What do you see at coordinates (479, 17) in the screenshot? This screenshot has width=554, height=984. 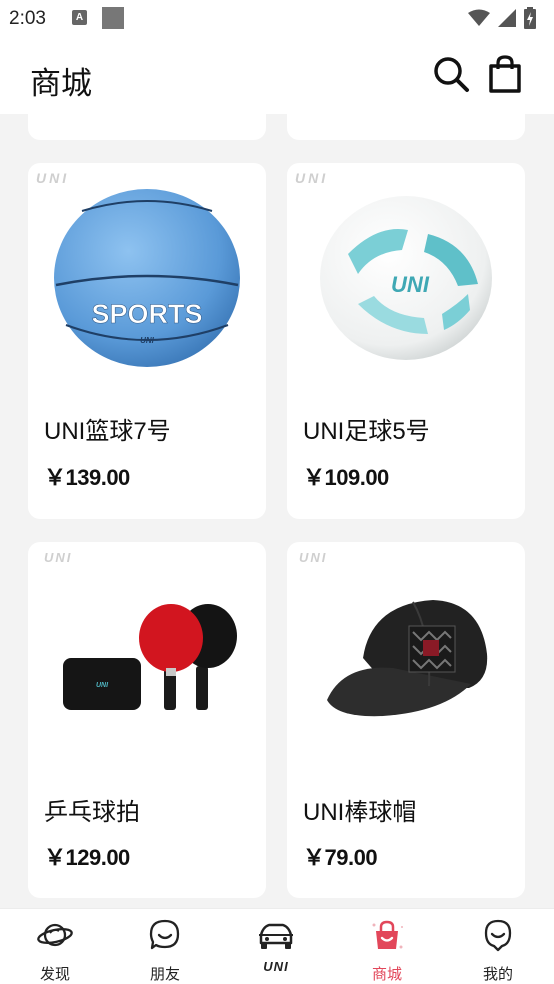 I see `wifi-icon` at bounding box center [479, 17].